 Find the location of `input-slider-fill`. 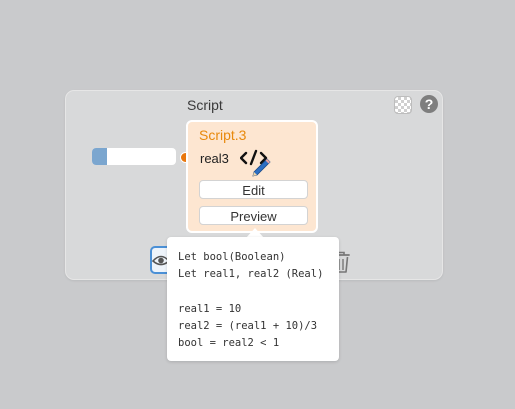

input-slider-fill is located at coordinates (99, 156).